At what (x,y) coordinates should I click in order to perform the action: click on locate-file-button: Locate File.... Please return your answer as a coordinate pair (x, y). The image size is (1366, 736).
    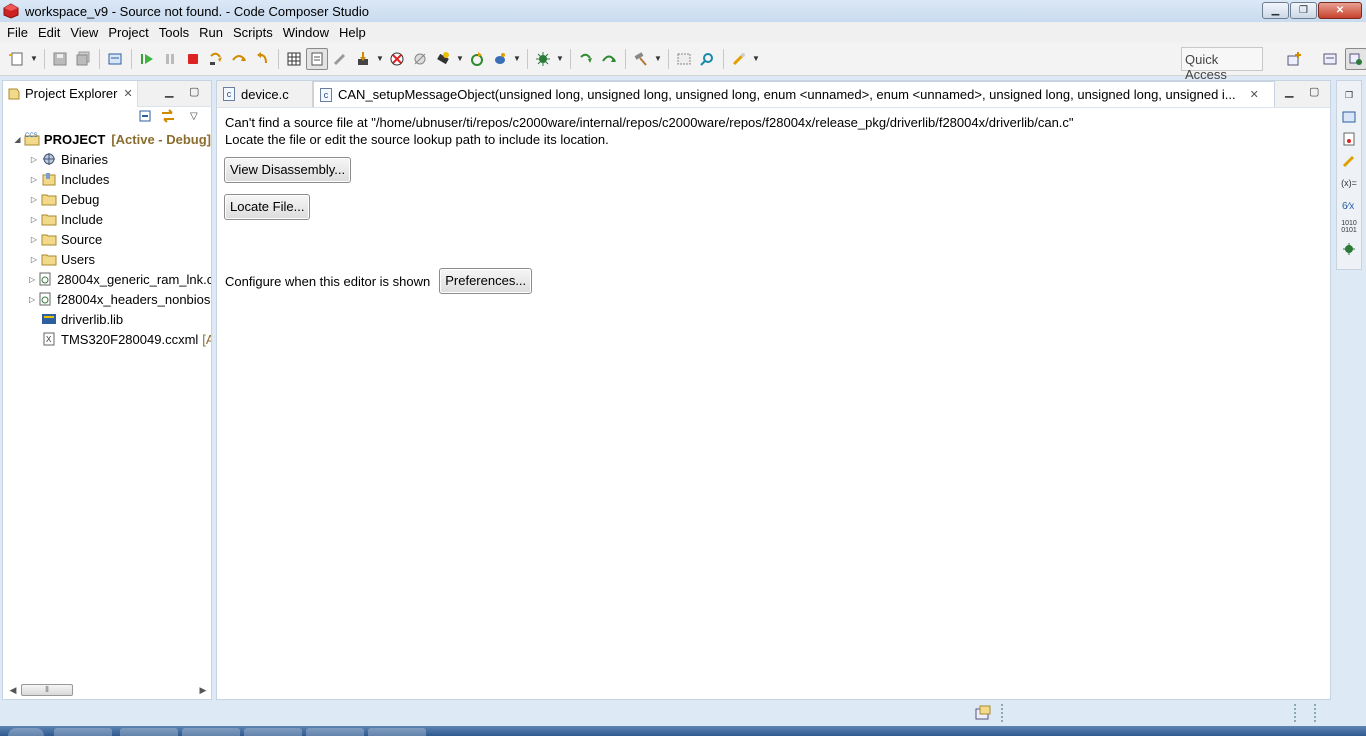
    Looking at the image, I should click on (267, 207).